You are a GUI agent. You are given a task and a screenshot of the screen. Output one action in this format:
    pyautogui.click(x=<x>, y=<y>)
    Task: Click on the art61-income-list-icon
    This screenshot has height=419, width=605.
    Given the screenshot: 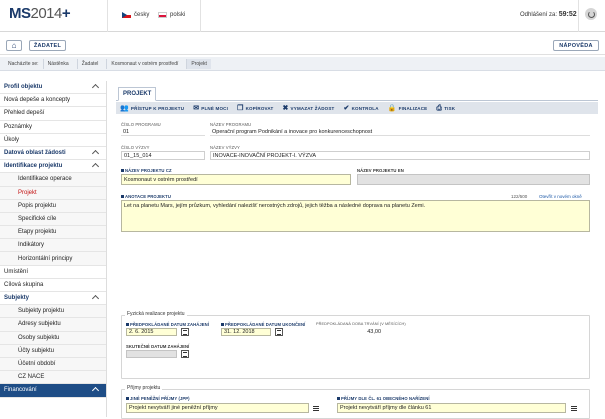 What is the action you would take?
    pyautogui.click(x=574, y=408)
    